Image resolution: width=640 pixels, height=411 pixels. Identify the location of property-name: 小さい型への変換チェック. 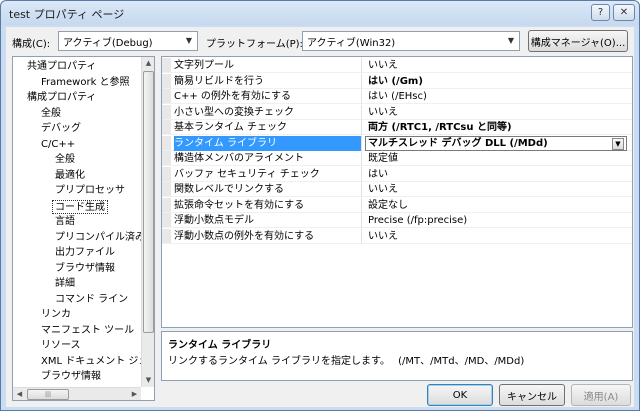
(268, 112).